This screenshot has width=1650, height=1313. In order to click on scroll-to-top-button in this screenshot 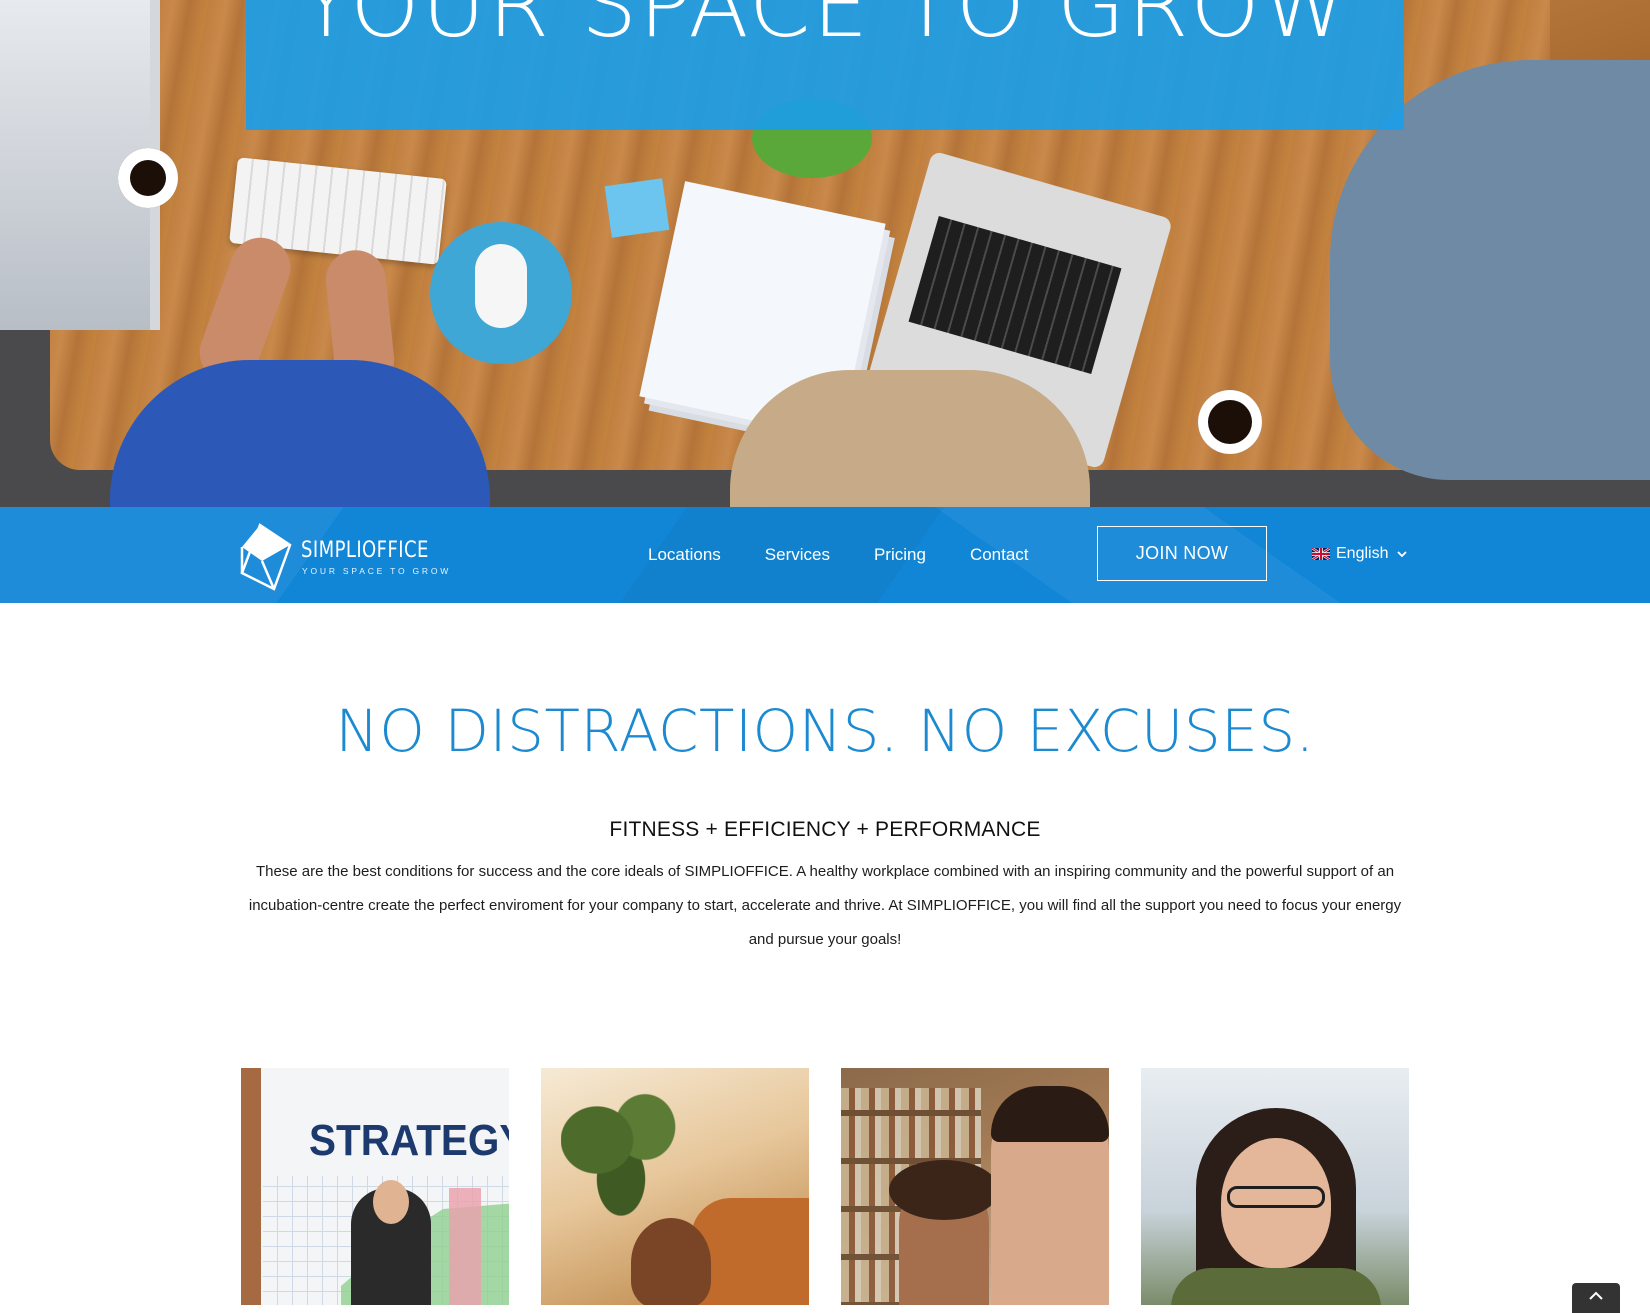, I will do `click(1596, 1298)`.